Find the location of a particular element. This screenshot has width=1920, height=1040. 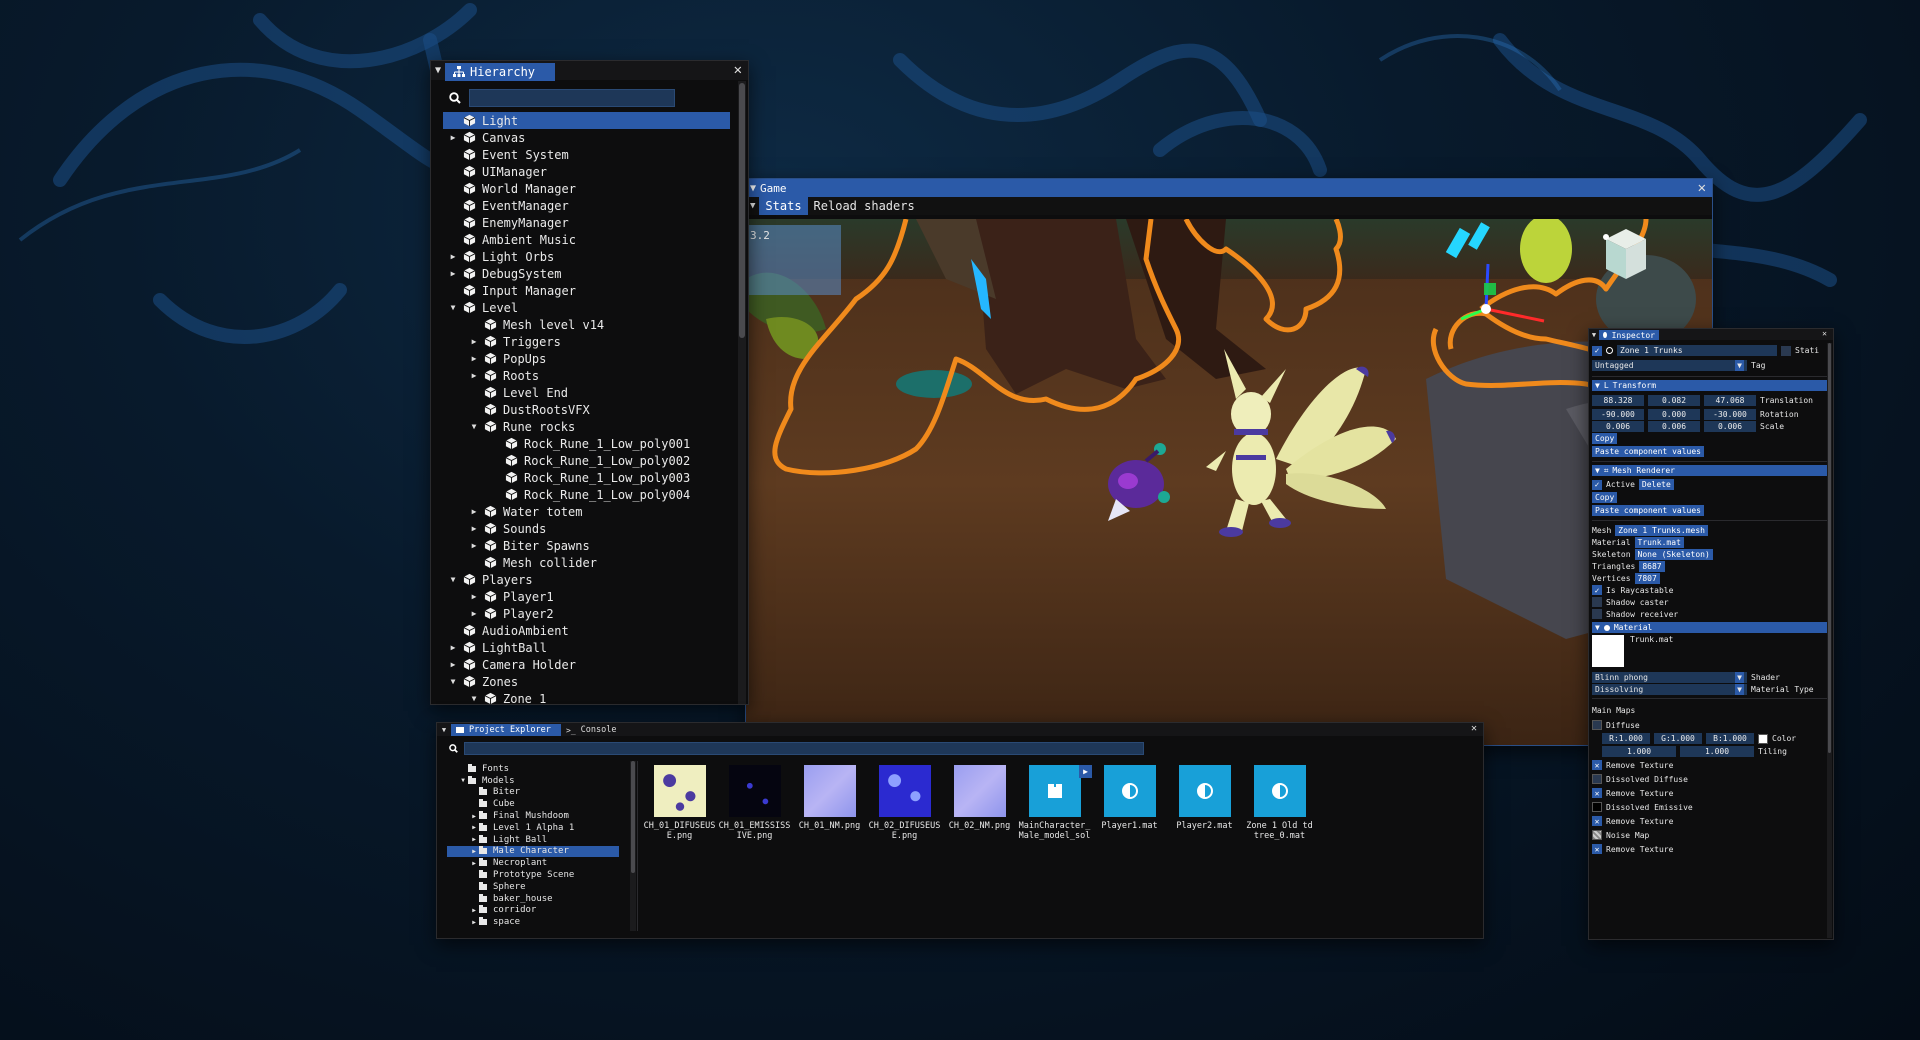

hierarchy-title-bar: ▼ Hierarchy ✕ is located at coordinates (589, 71).